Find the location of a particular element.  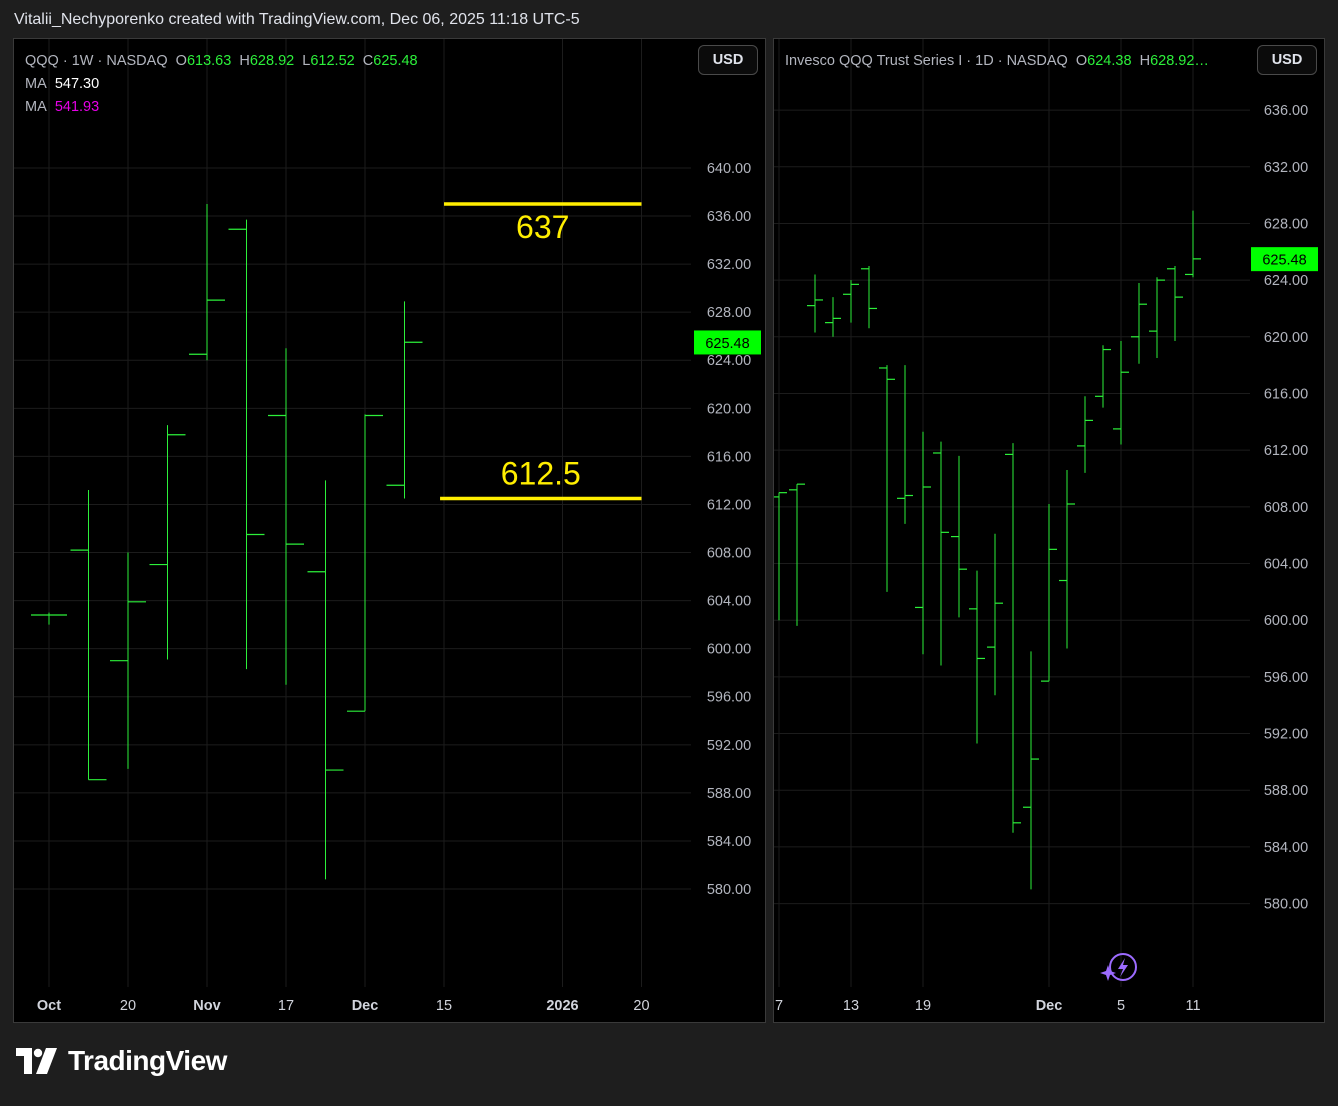

price-tick-label: 600.00 is located at coordinates (729, 650).